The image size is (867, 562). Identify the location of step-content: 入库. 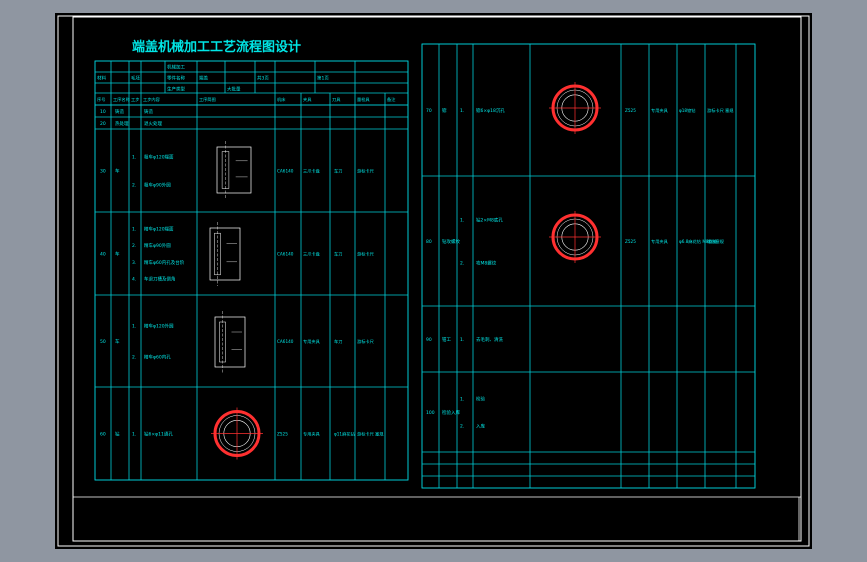
(480, 425).